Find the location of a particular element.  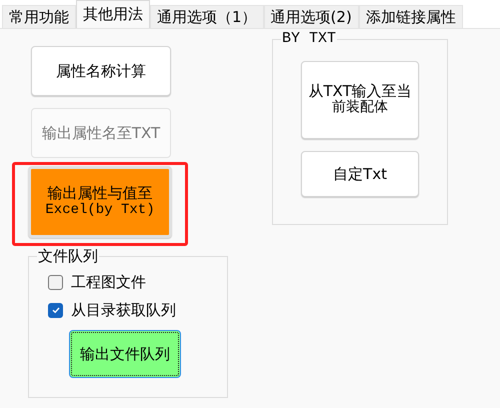

tab: 常用功能 is located at coordinates (39, 16).